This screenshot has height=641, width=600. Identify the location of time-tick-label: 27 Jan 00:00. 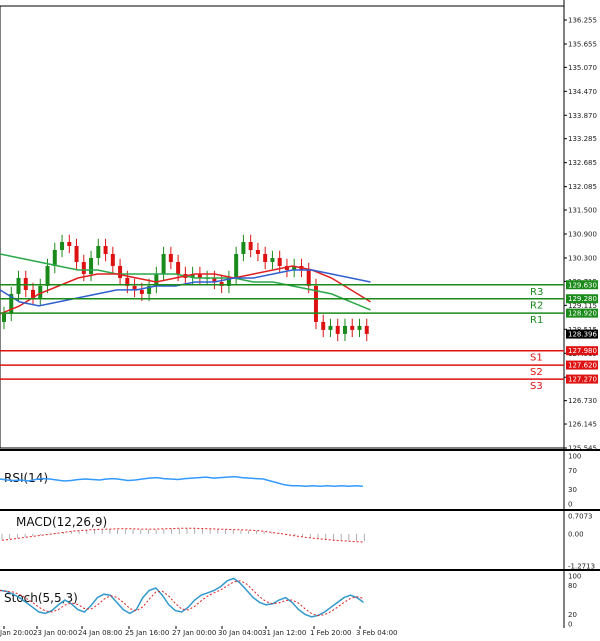
(194, 633).